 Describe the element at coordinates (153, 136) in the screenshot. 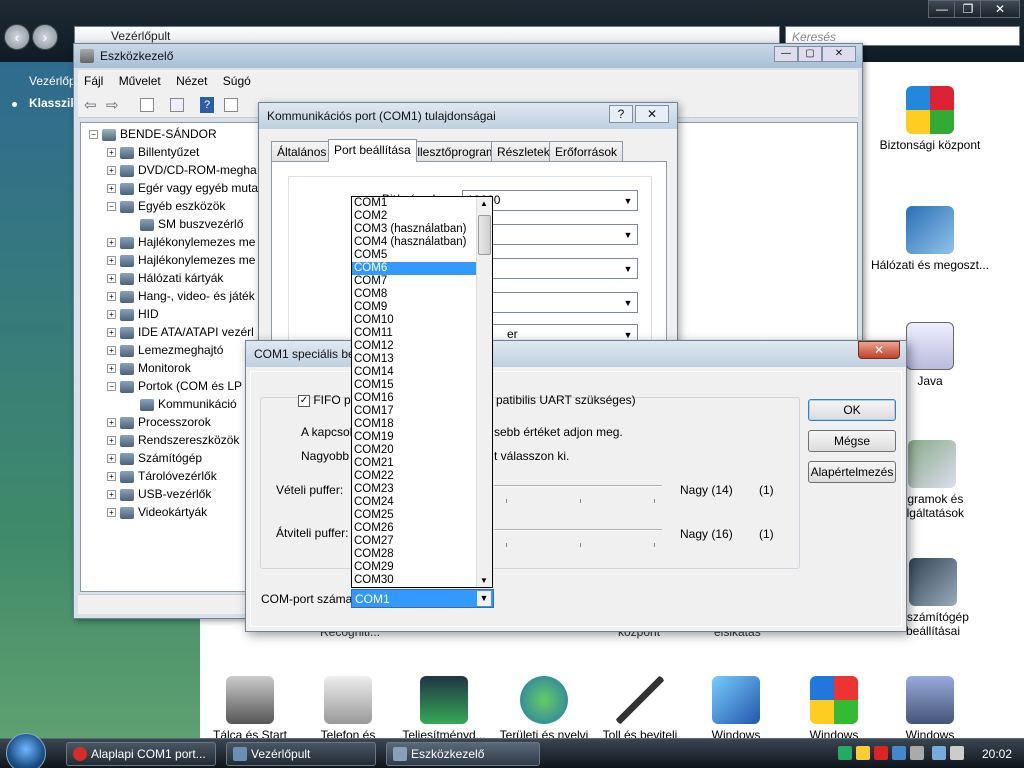

I see `tree-root: − BENDE-SÁNDOR` at that location.